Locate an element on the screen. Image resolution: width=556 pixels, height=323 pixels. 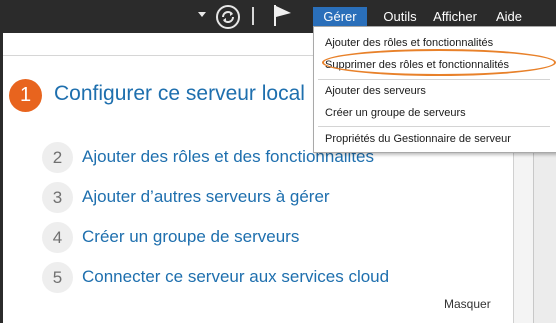
menu-item-server-manager-properties: Propriétés du Gestionnaire de serveur is located at coordinates (418, 139).